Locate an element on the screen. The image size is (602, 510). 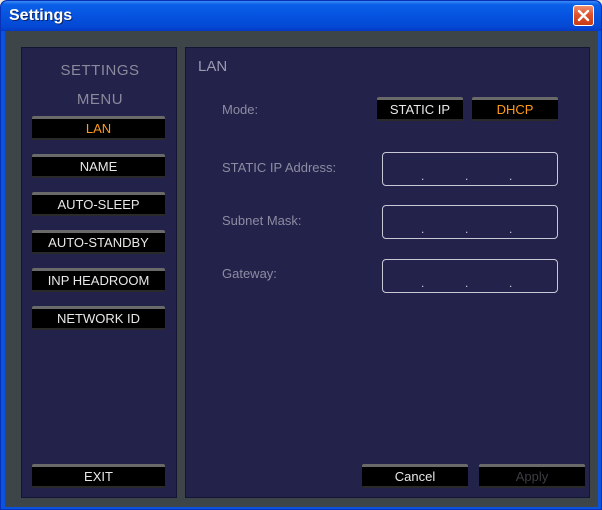
mode-dhcp-button: DHCP is located at coordinates (515, 109).